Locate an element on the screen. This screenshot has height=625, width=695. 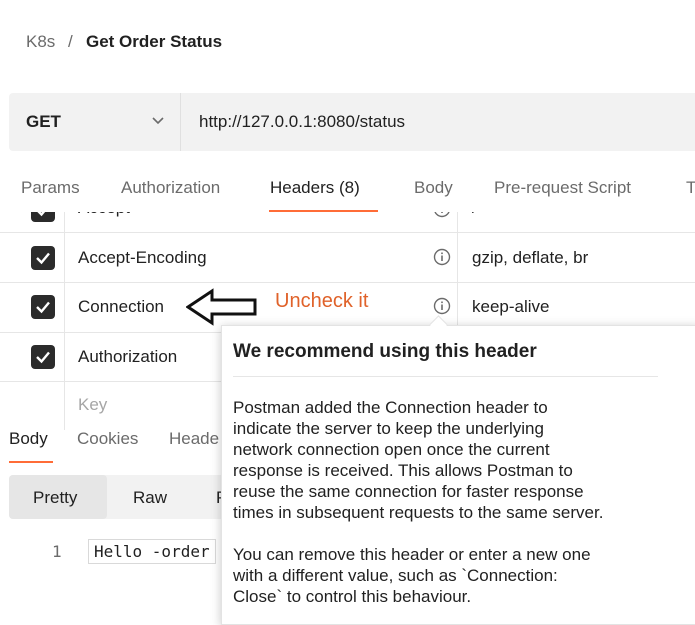
response-tab-body: Body is located at coordinates (28, 439).